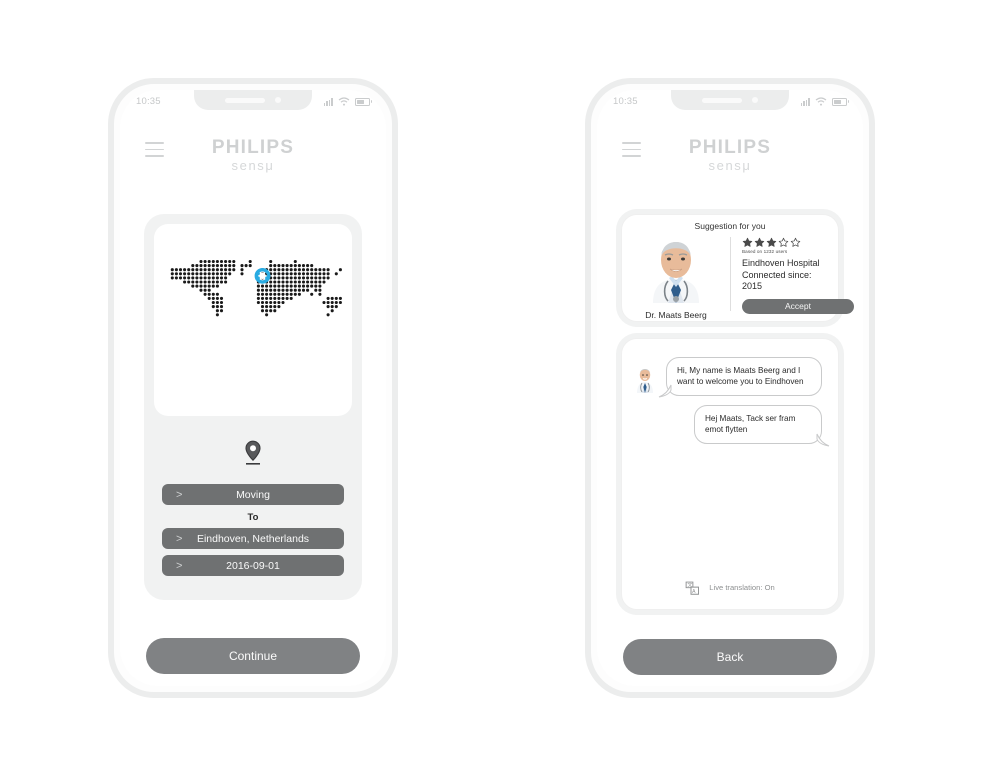  What do you see at coordinates (765, 251) in the screenshot?
I see `rating-caption: Based on 1232 users` at bounding box center [765, 251].